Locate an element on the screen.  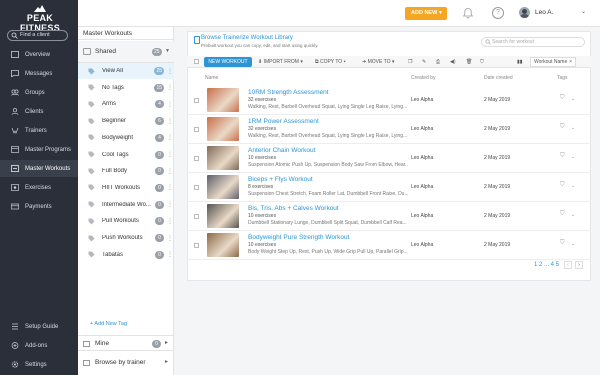
copy-to-button: ⧉ COPY TO ▾ is located at coordinates (330, 62).